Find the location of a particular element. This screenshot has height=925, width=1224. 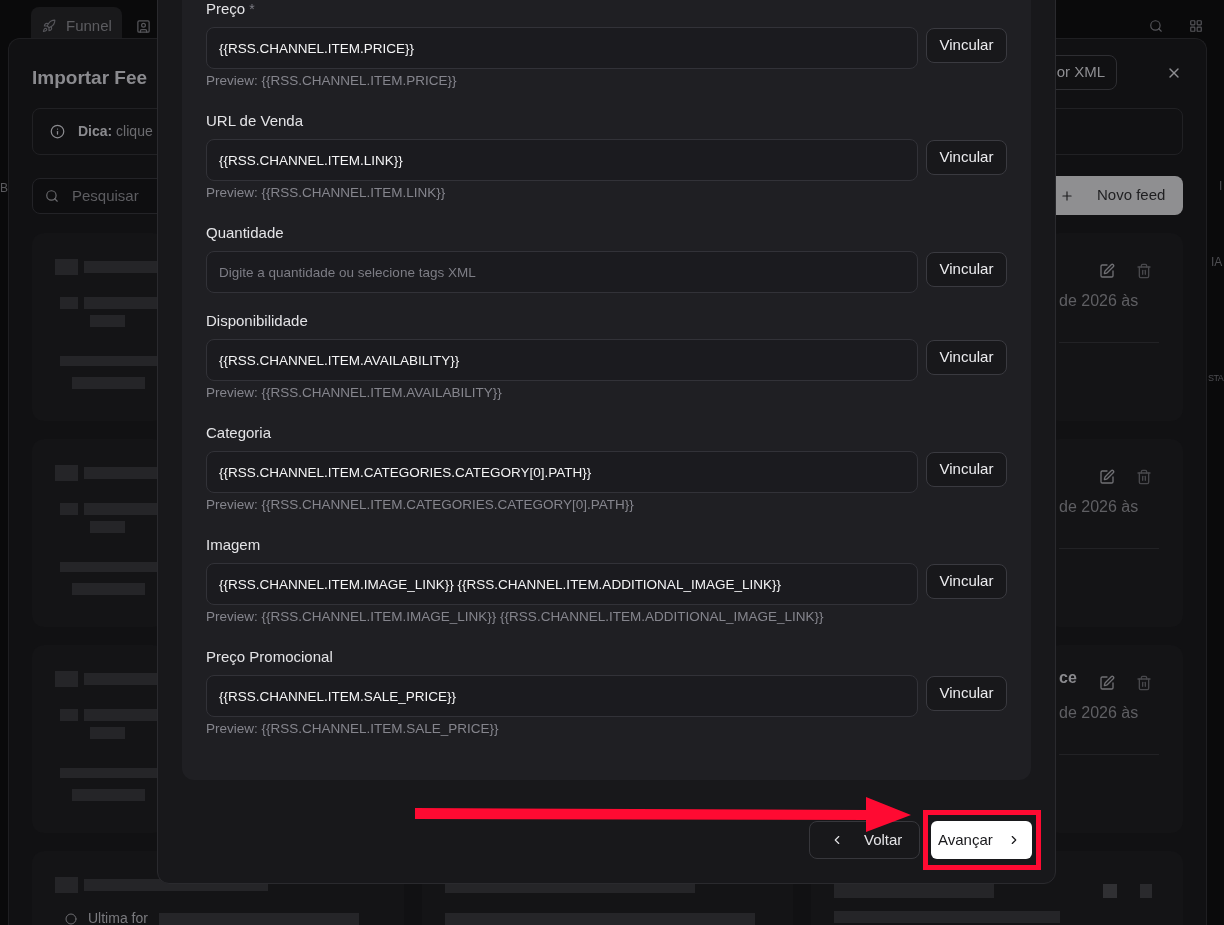

grid-icon is located at coordinates (1196, 26).